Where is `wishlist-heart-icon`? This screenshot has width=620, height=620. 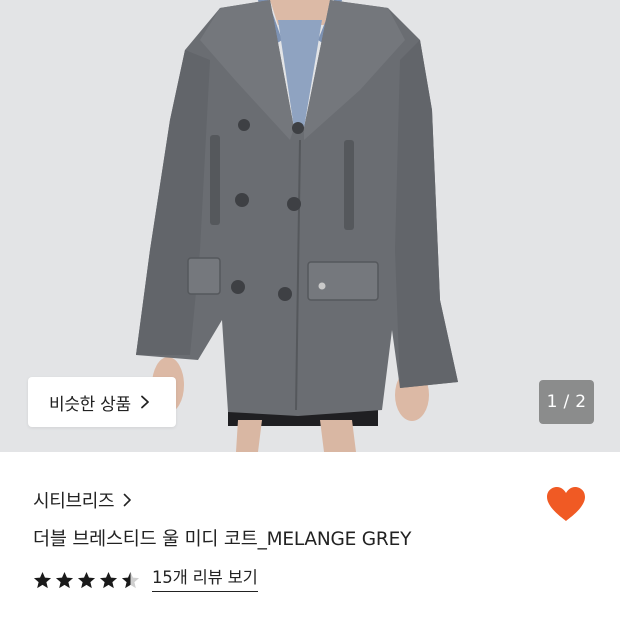 wishlist-heart-icon is located at coordinates (566, 504).